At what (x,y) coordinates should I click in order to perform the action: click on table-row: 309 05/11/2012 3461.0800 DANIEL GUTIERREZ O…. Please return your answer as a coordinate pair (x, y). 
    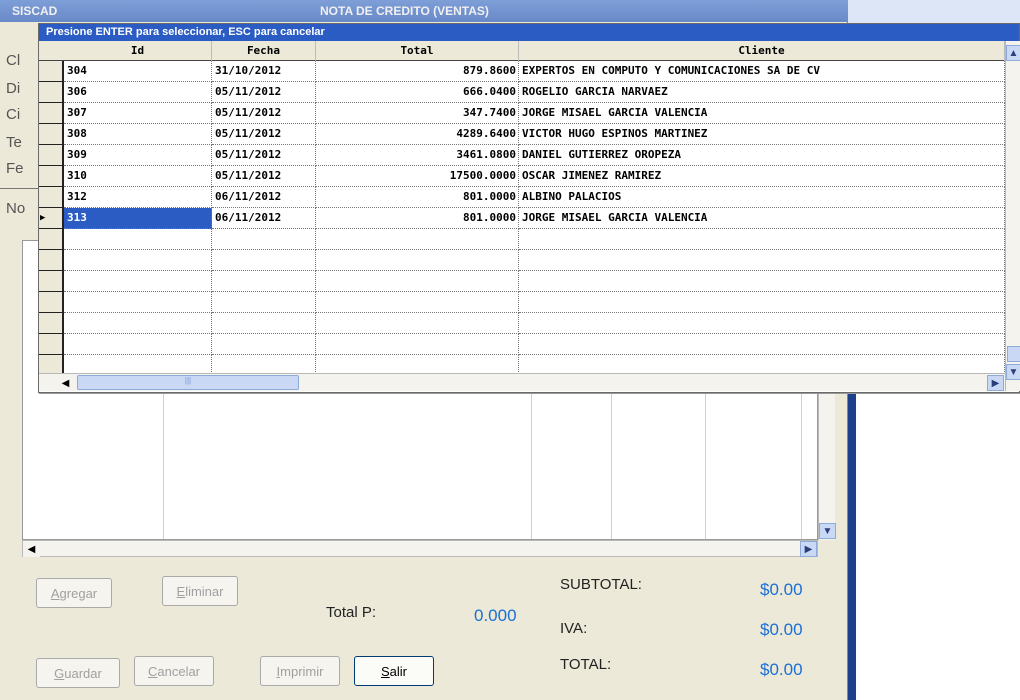
    Looking at the image, I should click on (534, 155).